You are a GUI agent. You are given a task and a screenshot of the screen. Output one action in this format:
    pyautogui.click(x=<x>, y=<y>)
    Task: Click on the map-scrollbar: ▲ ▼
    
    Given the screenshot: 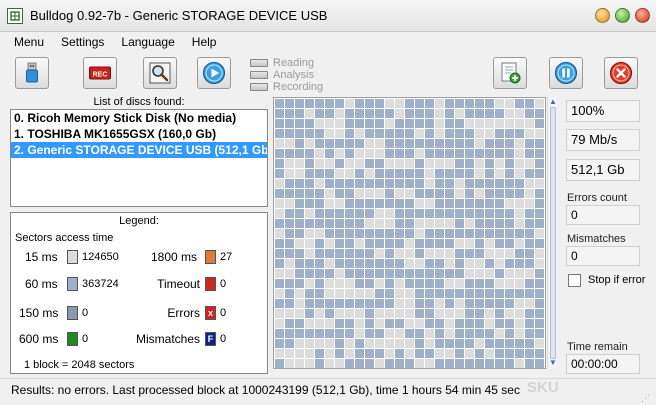 What is the action you would take?
    pyautogui.click(x=552, y=233)
    